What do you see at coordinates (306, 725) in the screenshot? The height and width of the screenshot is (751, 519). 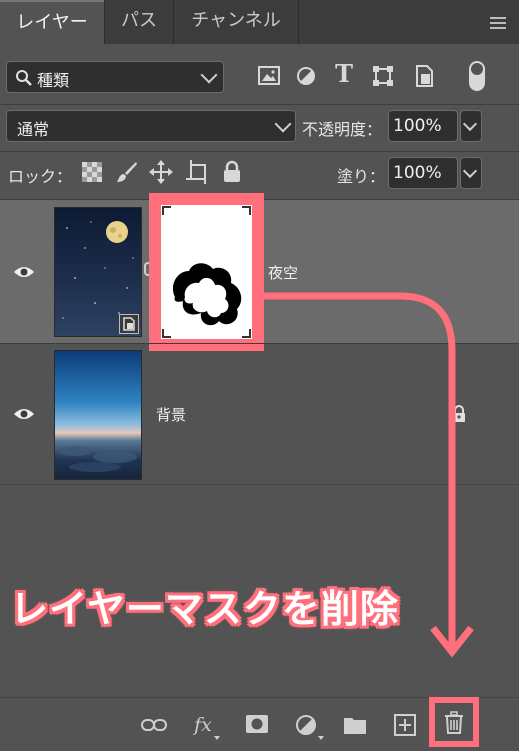 I see `adjustment-layer-icon` at bounding box center [306, 725].